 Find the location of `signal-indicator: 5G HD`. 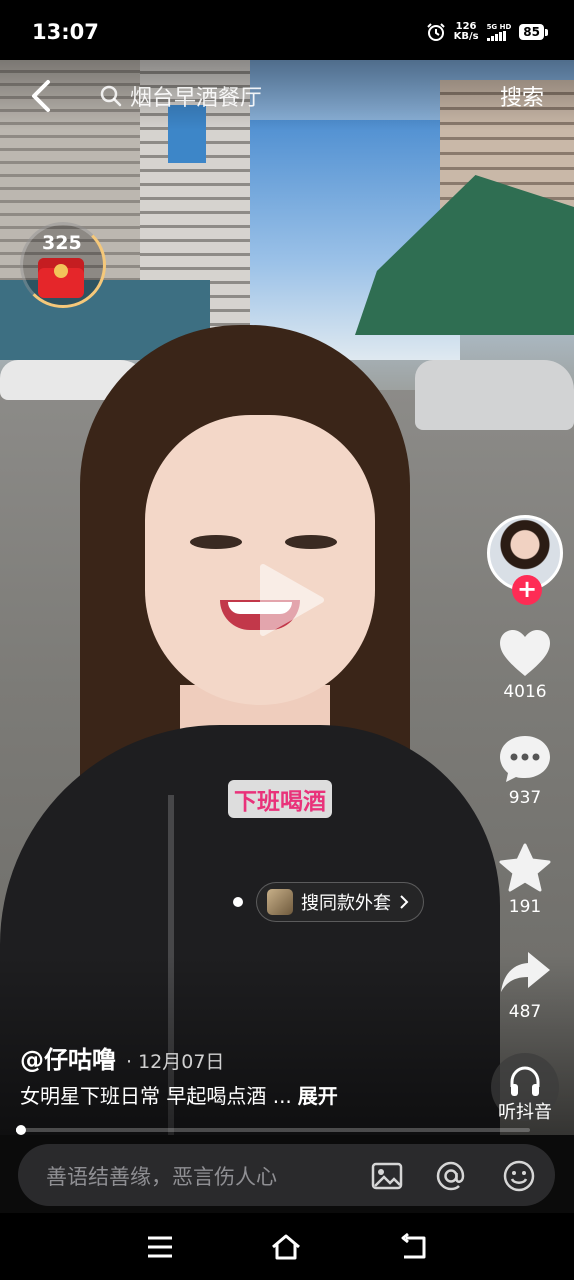

signal-indicator: 5G HD is located at coordinates (499, 32).